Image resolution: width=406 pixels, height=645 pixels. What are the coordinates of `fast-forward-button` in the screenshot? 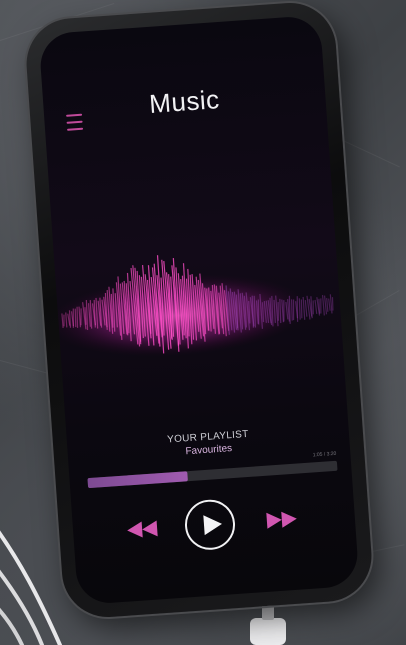 It's located at (281, 520).